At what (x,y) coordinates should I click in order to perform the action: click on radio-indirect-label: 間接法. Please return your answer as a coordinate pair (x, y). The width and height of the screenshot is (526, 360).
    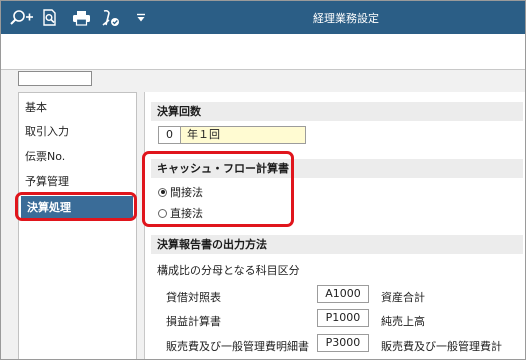
    Looking at the image, I should click on (186, 192).